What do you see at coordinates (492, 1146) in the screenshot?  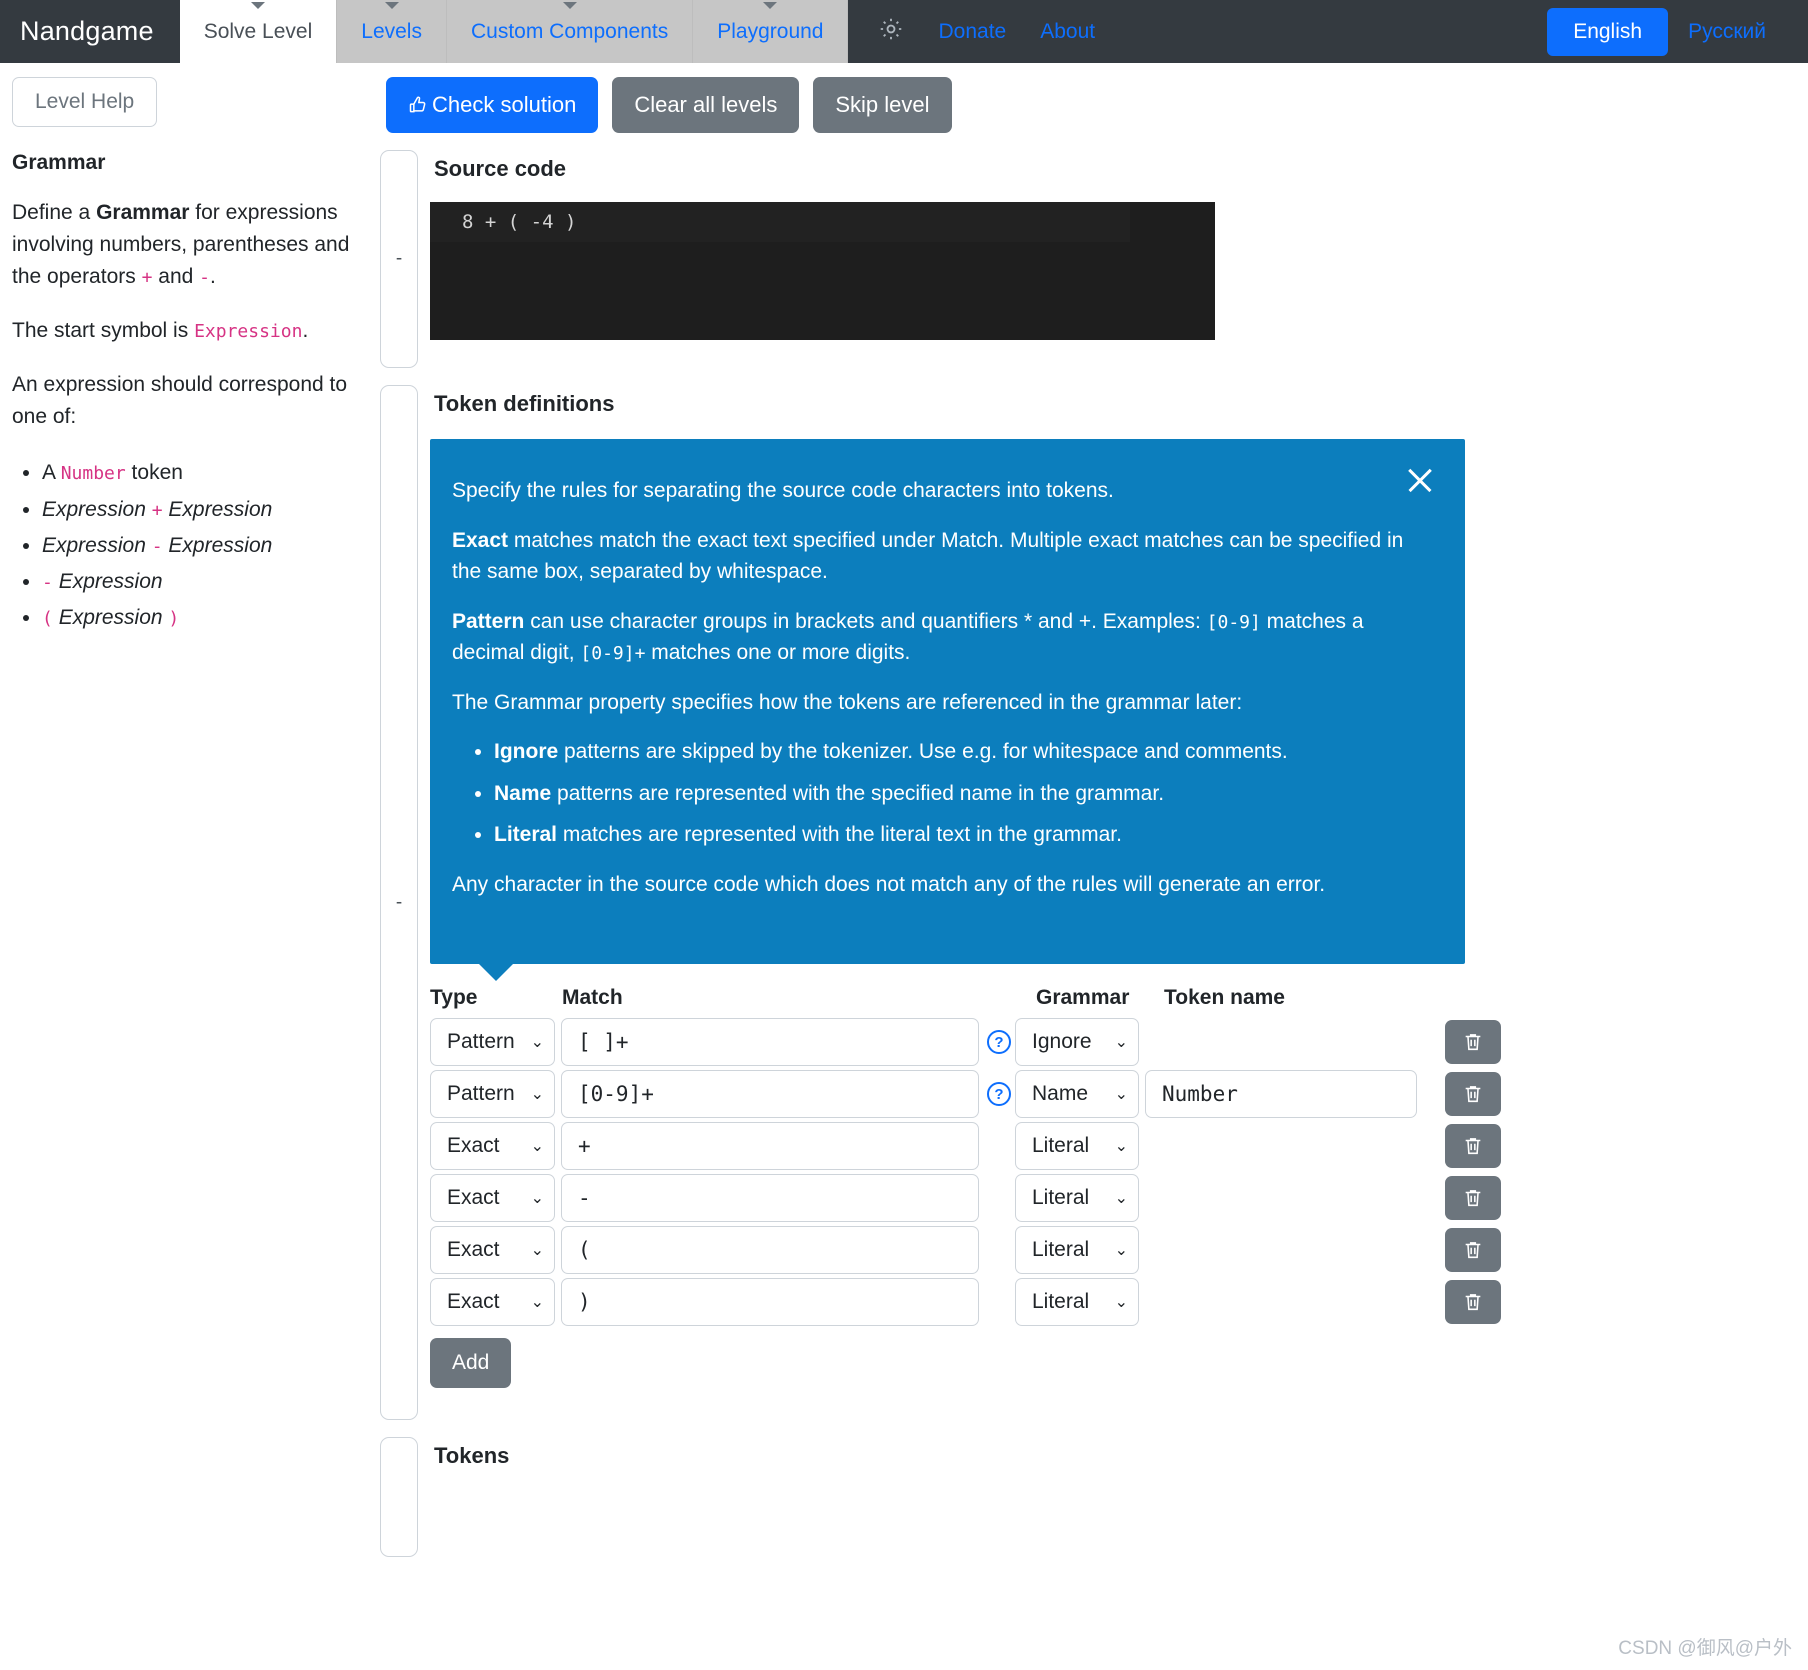 I see `row-2-type-select: Exact ⌄` at bounding box center [492, 1146].